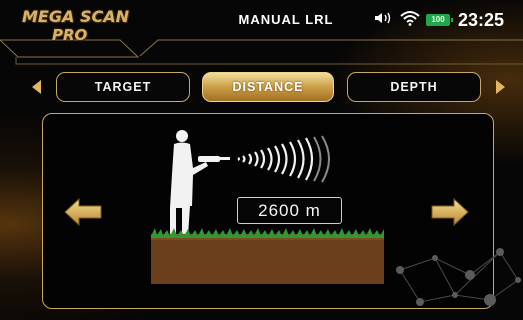  What do you see at coordinates (458, 277) in the screenshot?
I see `decorative-network` at bounding box center [458, 277].